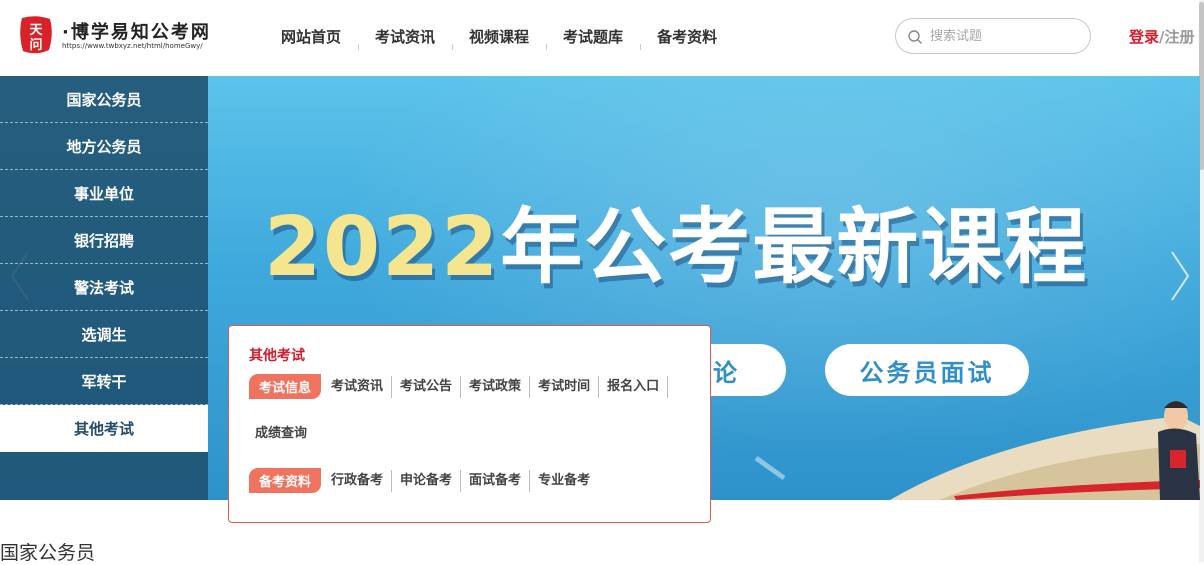 The width and height of the screenshot is (1204, 565). What do you see at coordinates (104, 428) in the screenshot?
I see `sidebar-item-other-exams: 其他考试` at bounding box center [104, 428].